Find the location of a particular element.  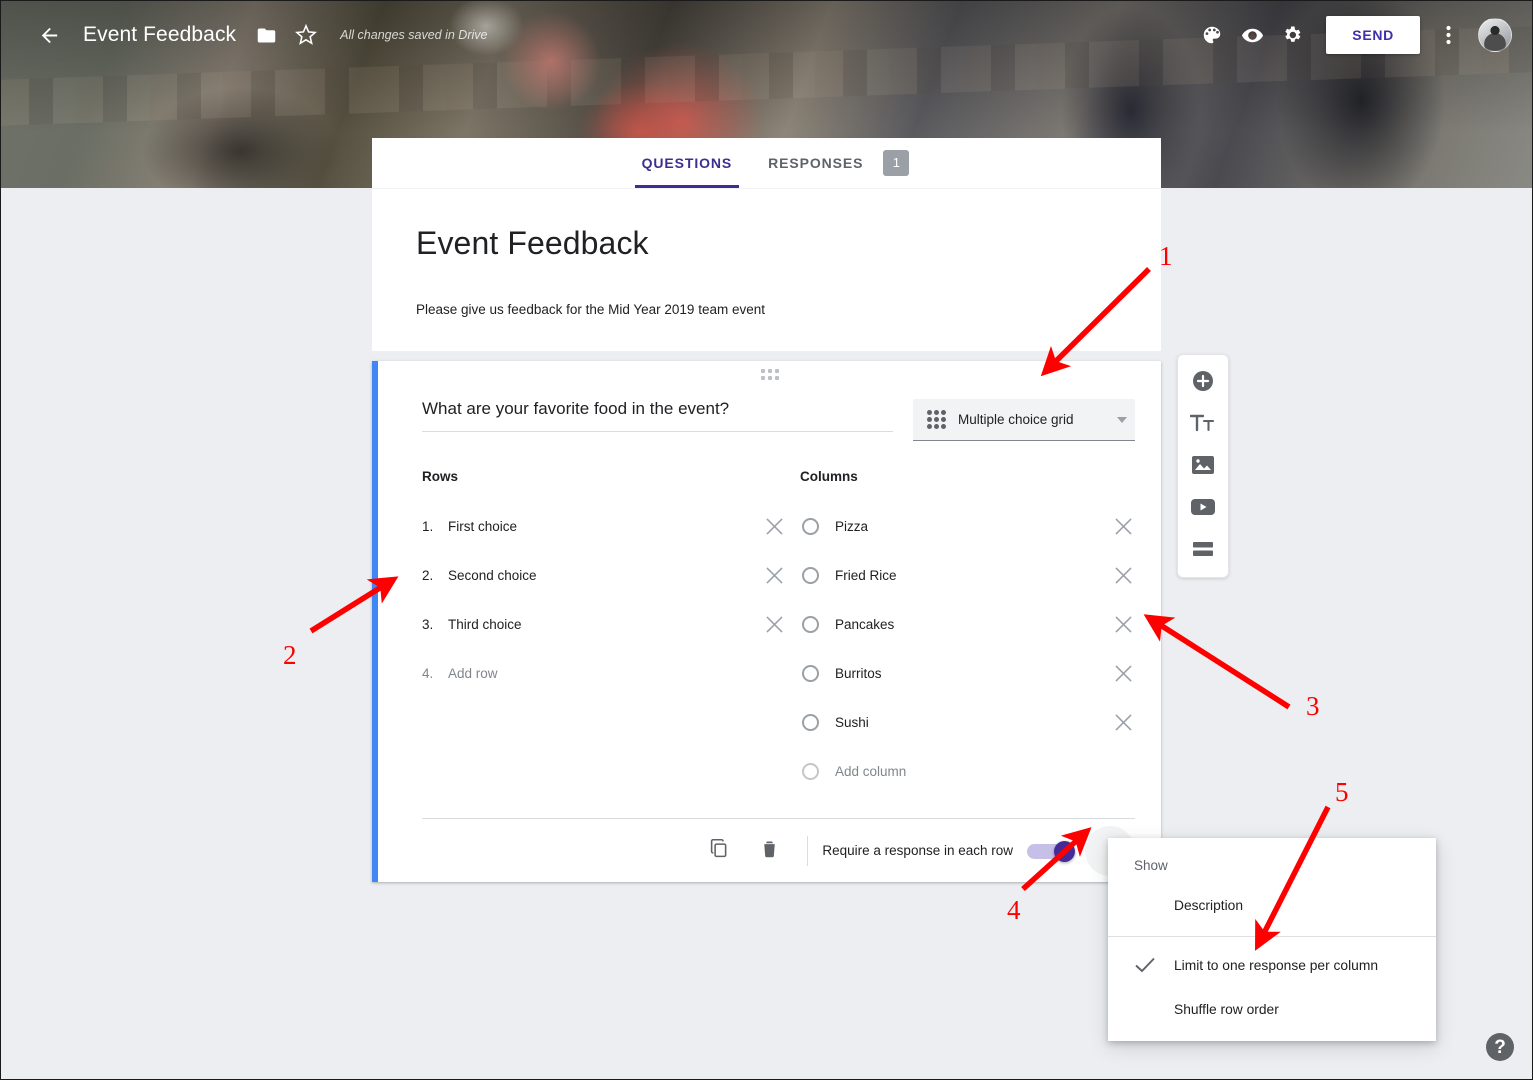

row-number: 3. is located at coordinates (428, 624).